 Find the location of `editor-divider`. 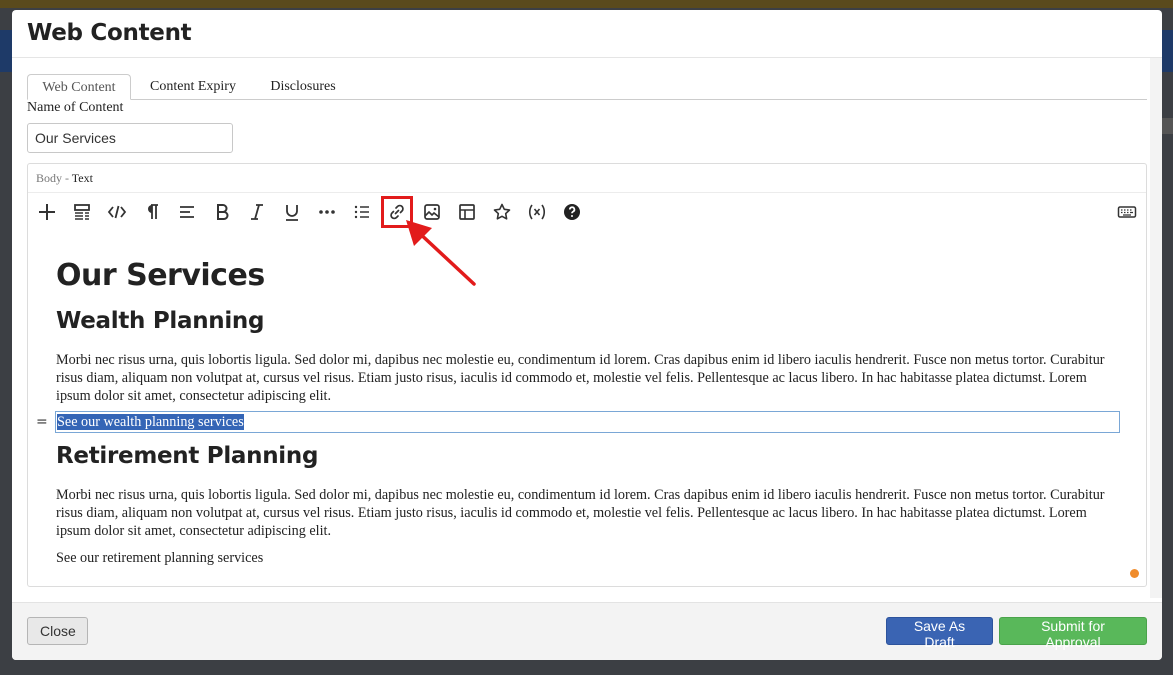

editor-divider is located at coordinates (587, 192).